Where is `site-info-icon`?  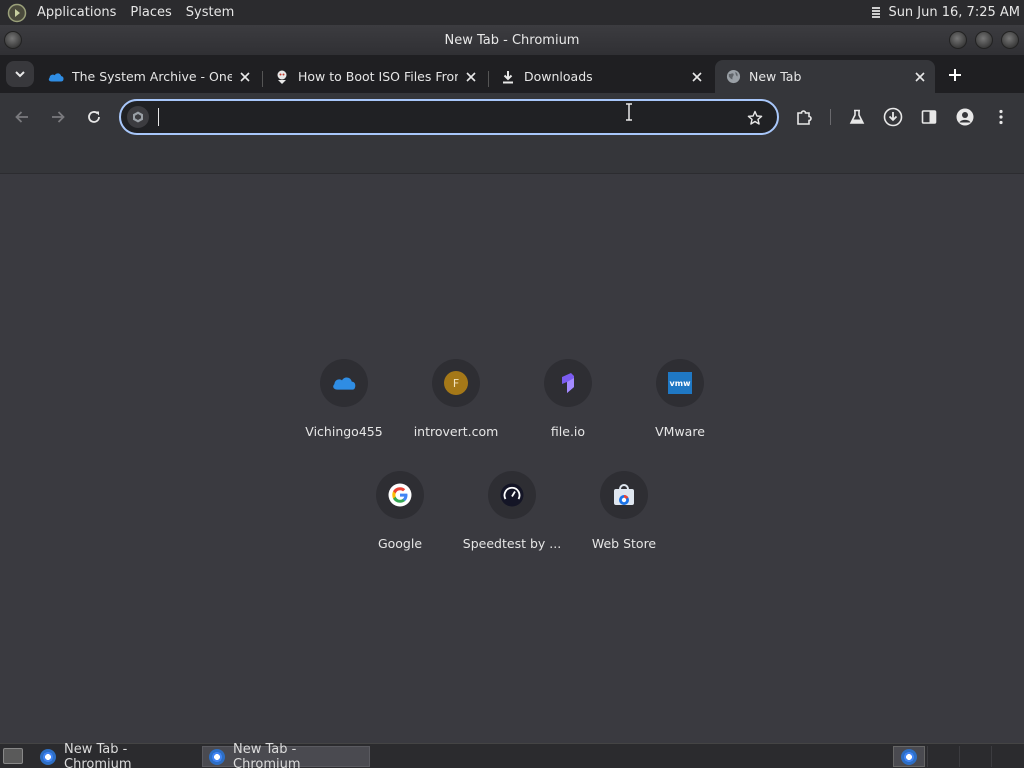 site-info-icon is located at coordinates (138, 117).